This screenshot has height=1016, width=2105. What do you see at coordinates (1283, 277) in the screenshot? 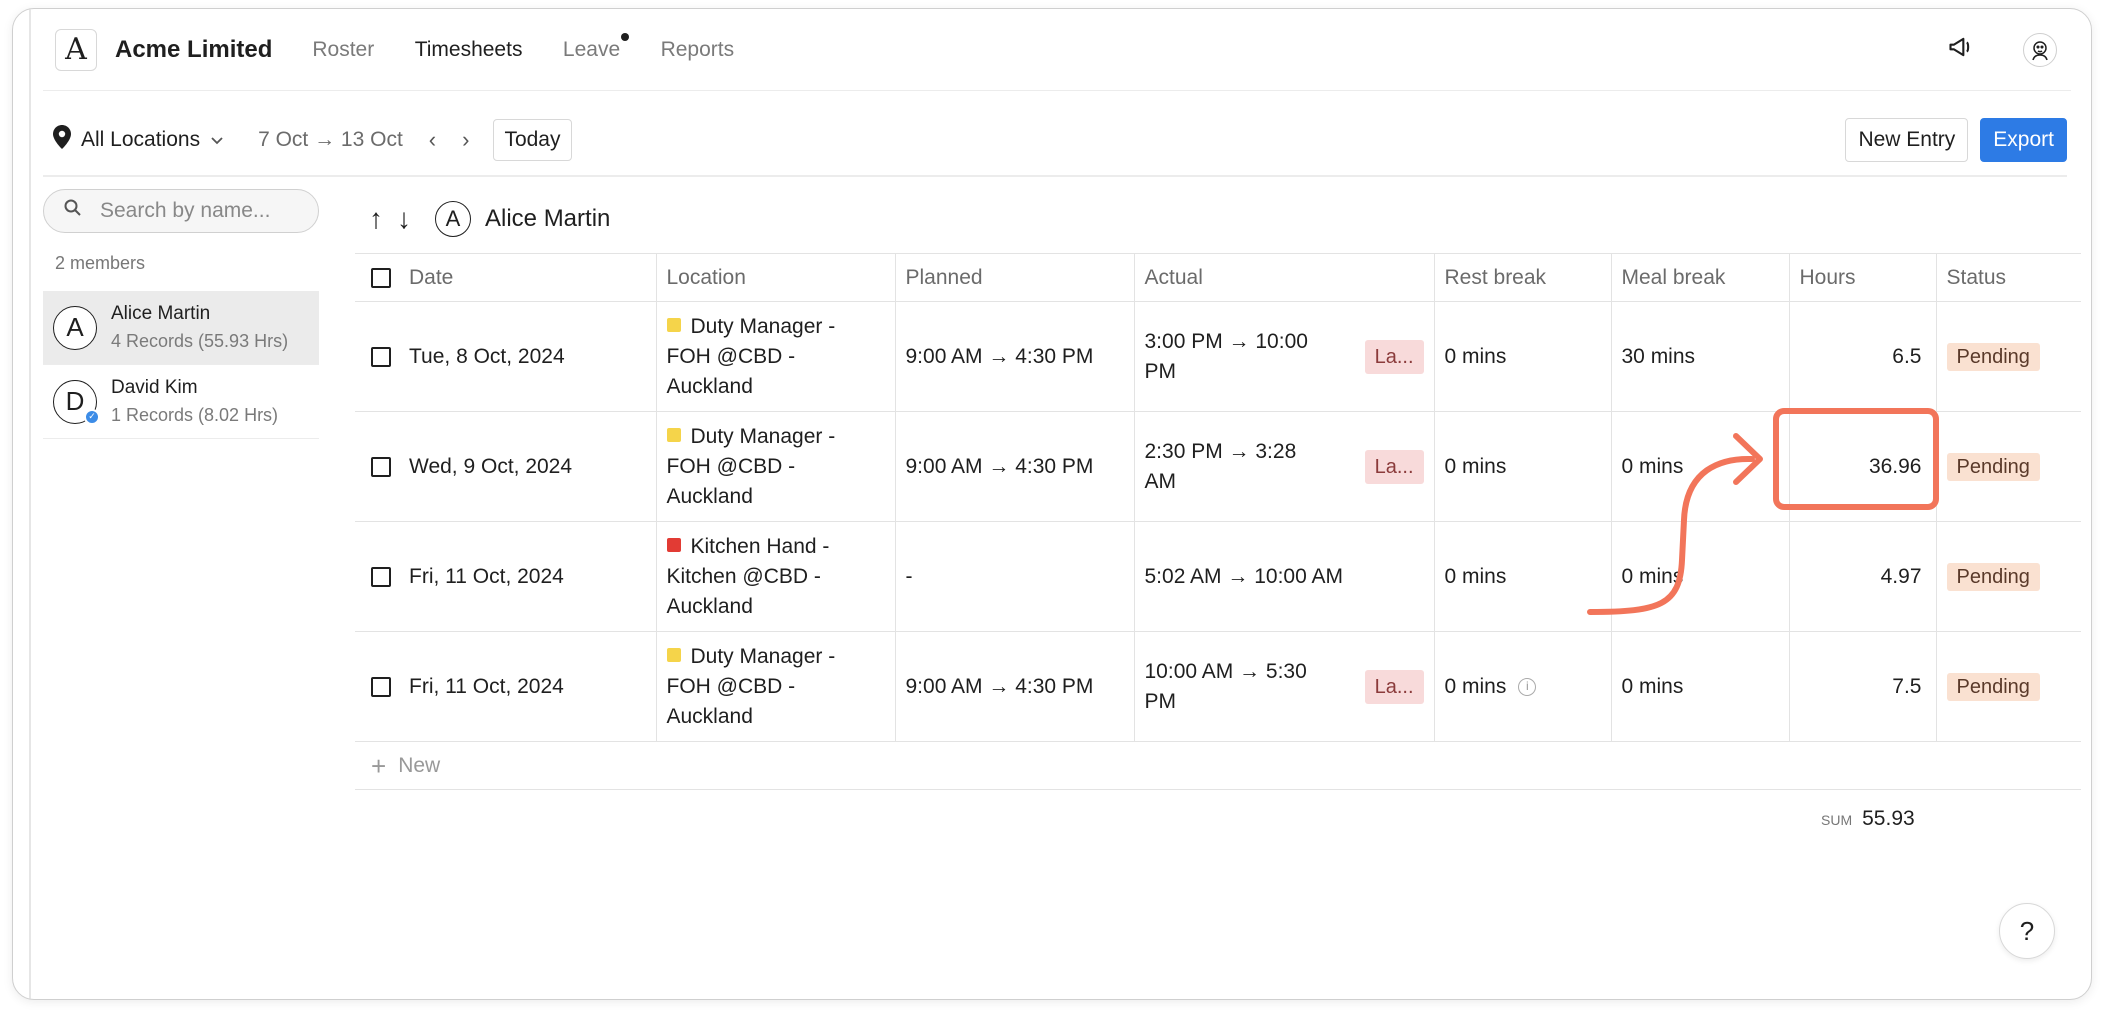
I see `col-actual: Actual` at bounding box center [1283, 277].